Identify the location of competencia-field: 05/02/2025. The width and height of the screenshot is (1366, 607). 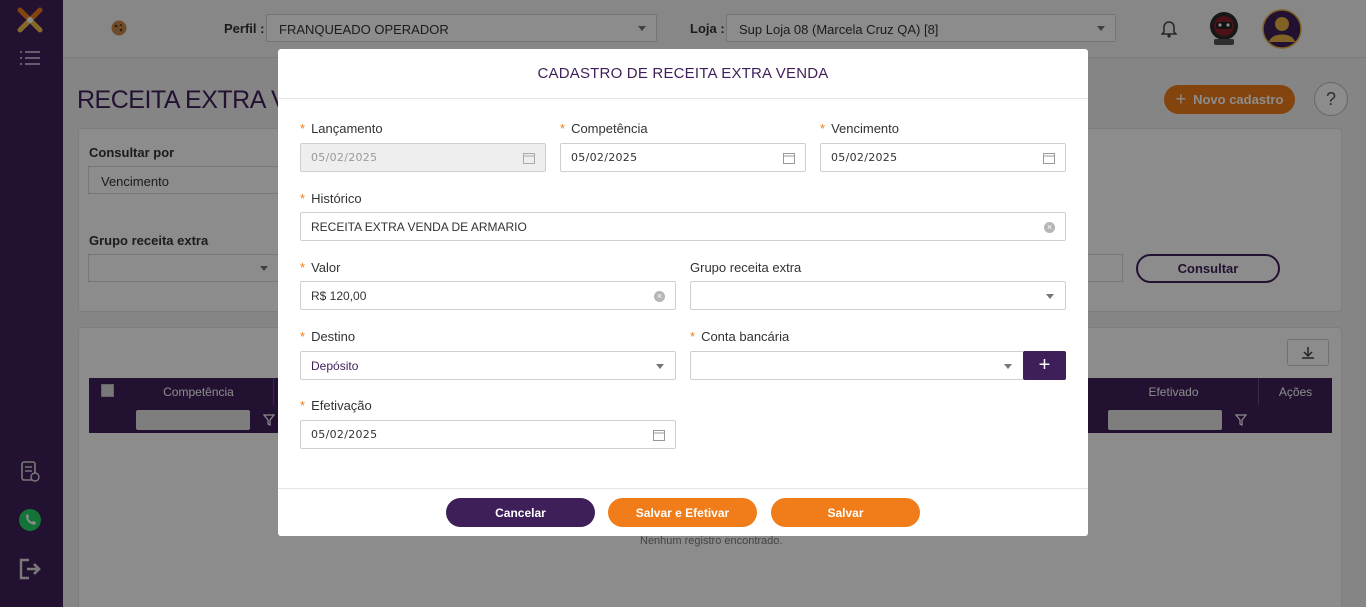
(683, 157).